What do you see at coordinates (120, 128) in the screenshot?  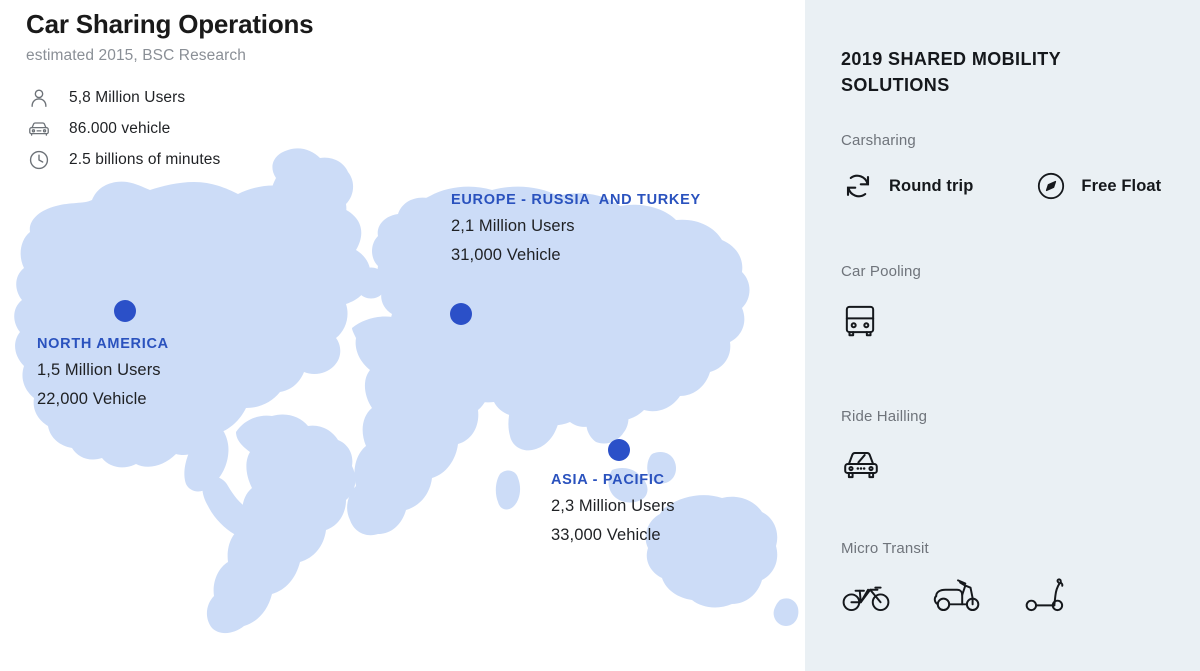 I see `stat-label-vehicles: 86.000 vehicle` at bounding box center [120, 128].